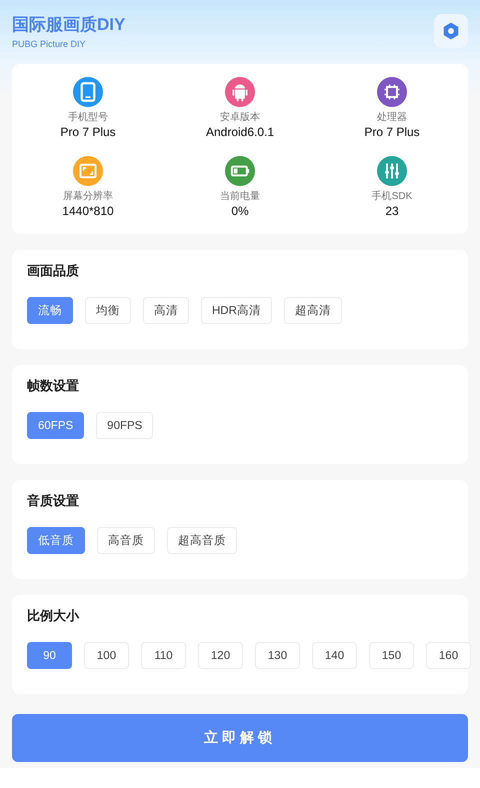 The height and width of the screenshot is (788, 480). Describe the element at coordinates (166, 310) in the screenshot. I see `option-chip: 高清` at that location.